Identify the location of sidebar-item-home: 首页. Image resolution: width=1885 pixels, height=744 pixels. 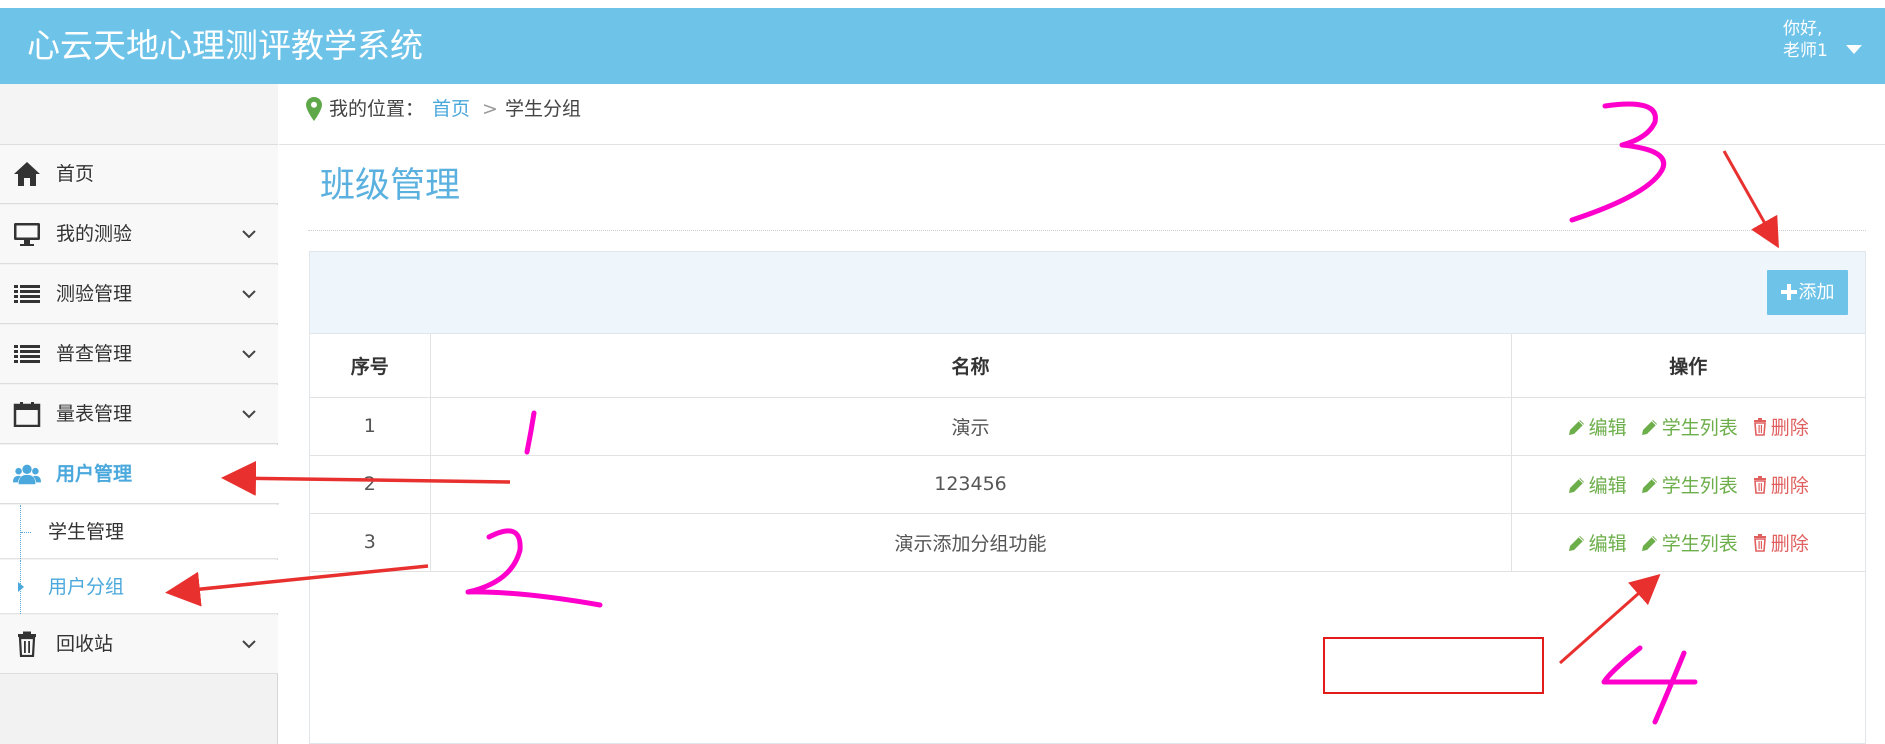
(139, 174).